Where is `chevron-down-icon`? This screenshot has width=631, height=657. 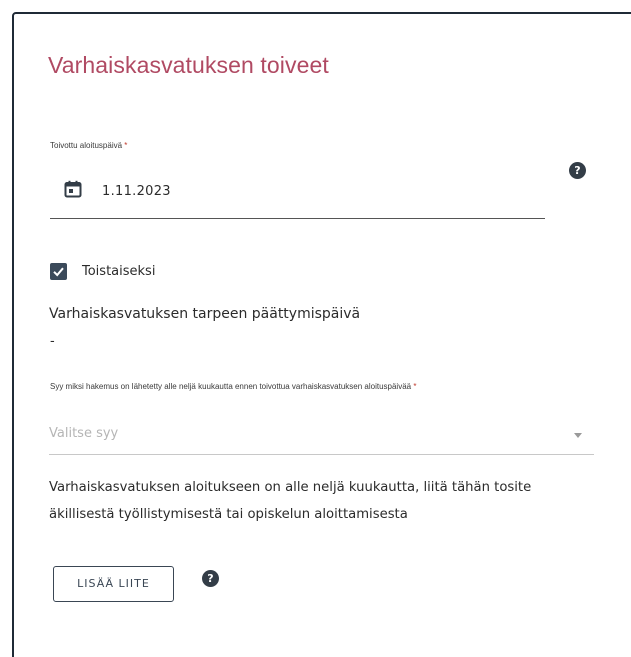 chevron-down-icon is located at coordinates (578, 435).